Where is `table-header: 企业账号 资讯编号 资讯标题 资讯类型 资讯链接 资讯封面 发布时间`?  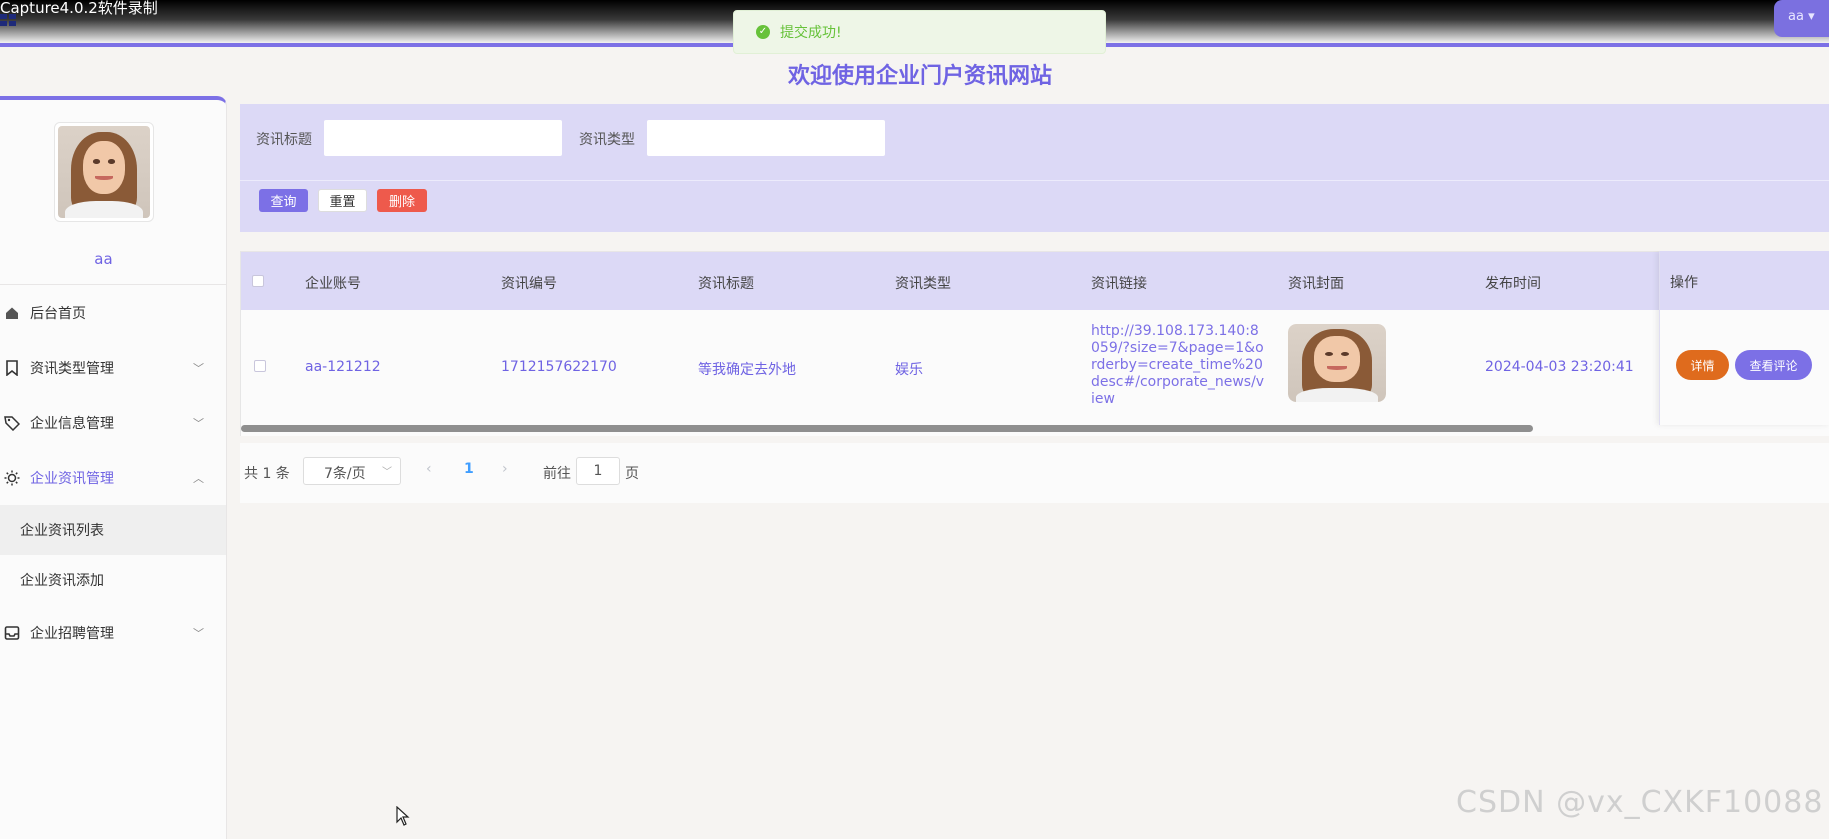
table-header: 企业账号 资讯编号 资讯标题 资讯类型 资讯链接 资讯封面 发布时间 is located at coordinates (1035, 280).